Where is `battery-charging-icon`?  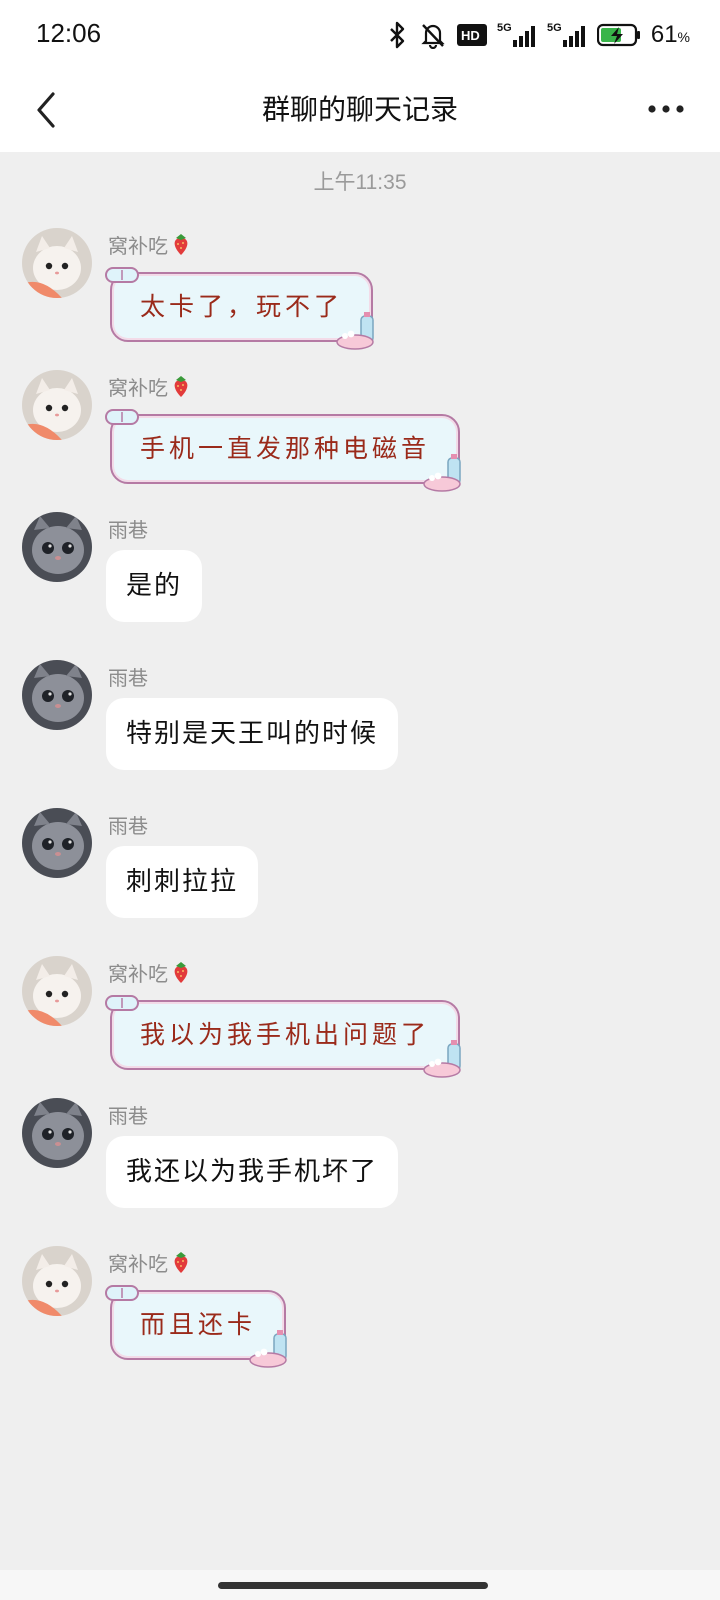
battery-charging-icon is located at coordinates (618, 35).